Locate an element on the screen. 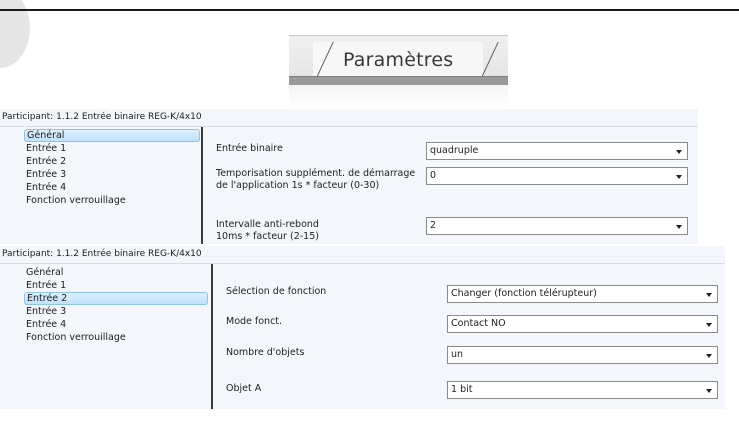 The image size is (739, 441). select-nombre-objets: un is located at coordinates (582, 355).